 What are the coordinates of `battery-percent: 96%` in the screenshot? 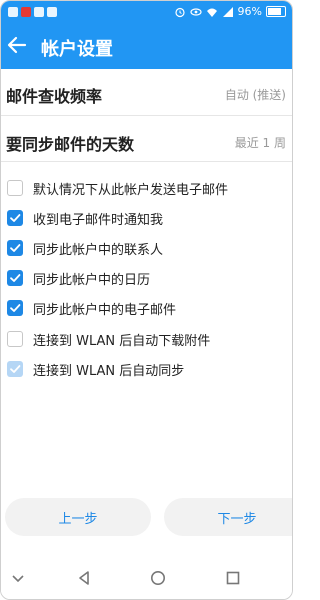 It's located at (249, 11).